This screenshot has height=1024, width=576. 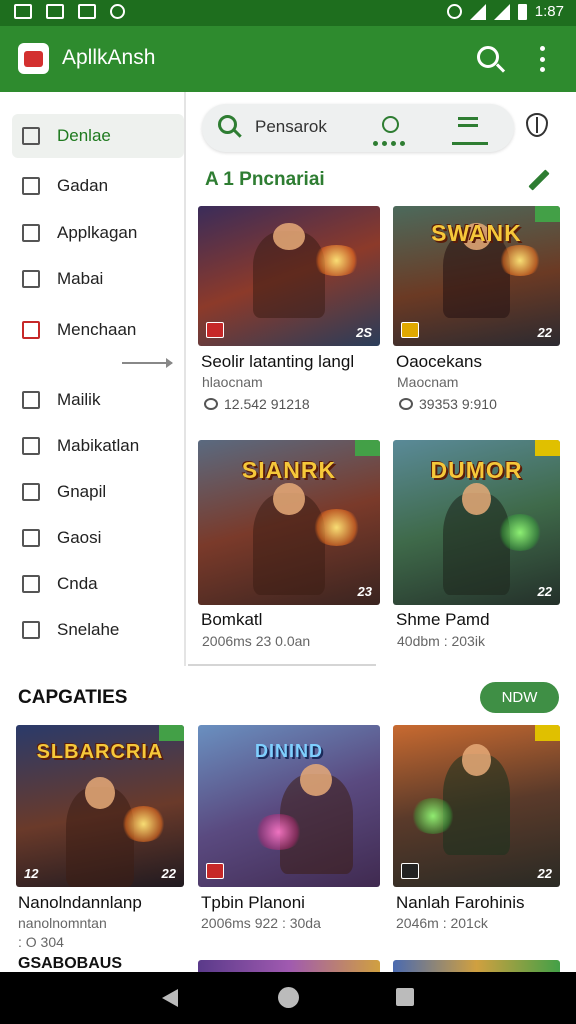 I want to click on window-icon, so click(x=31, y=446).